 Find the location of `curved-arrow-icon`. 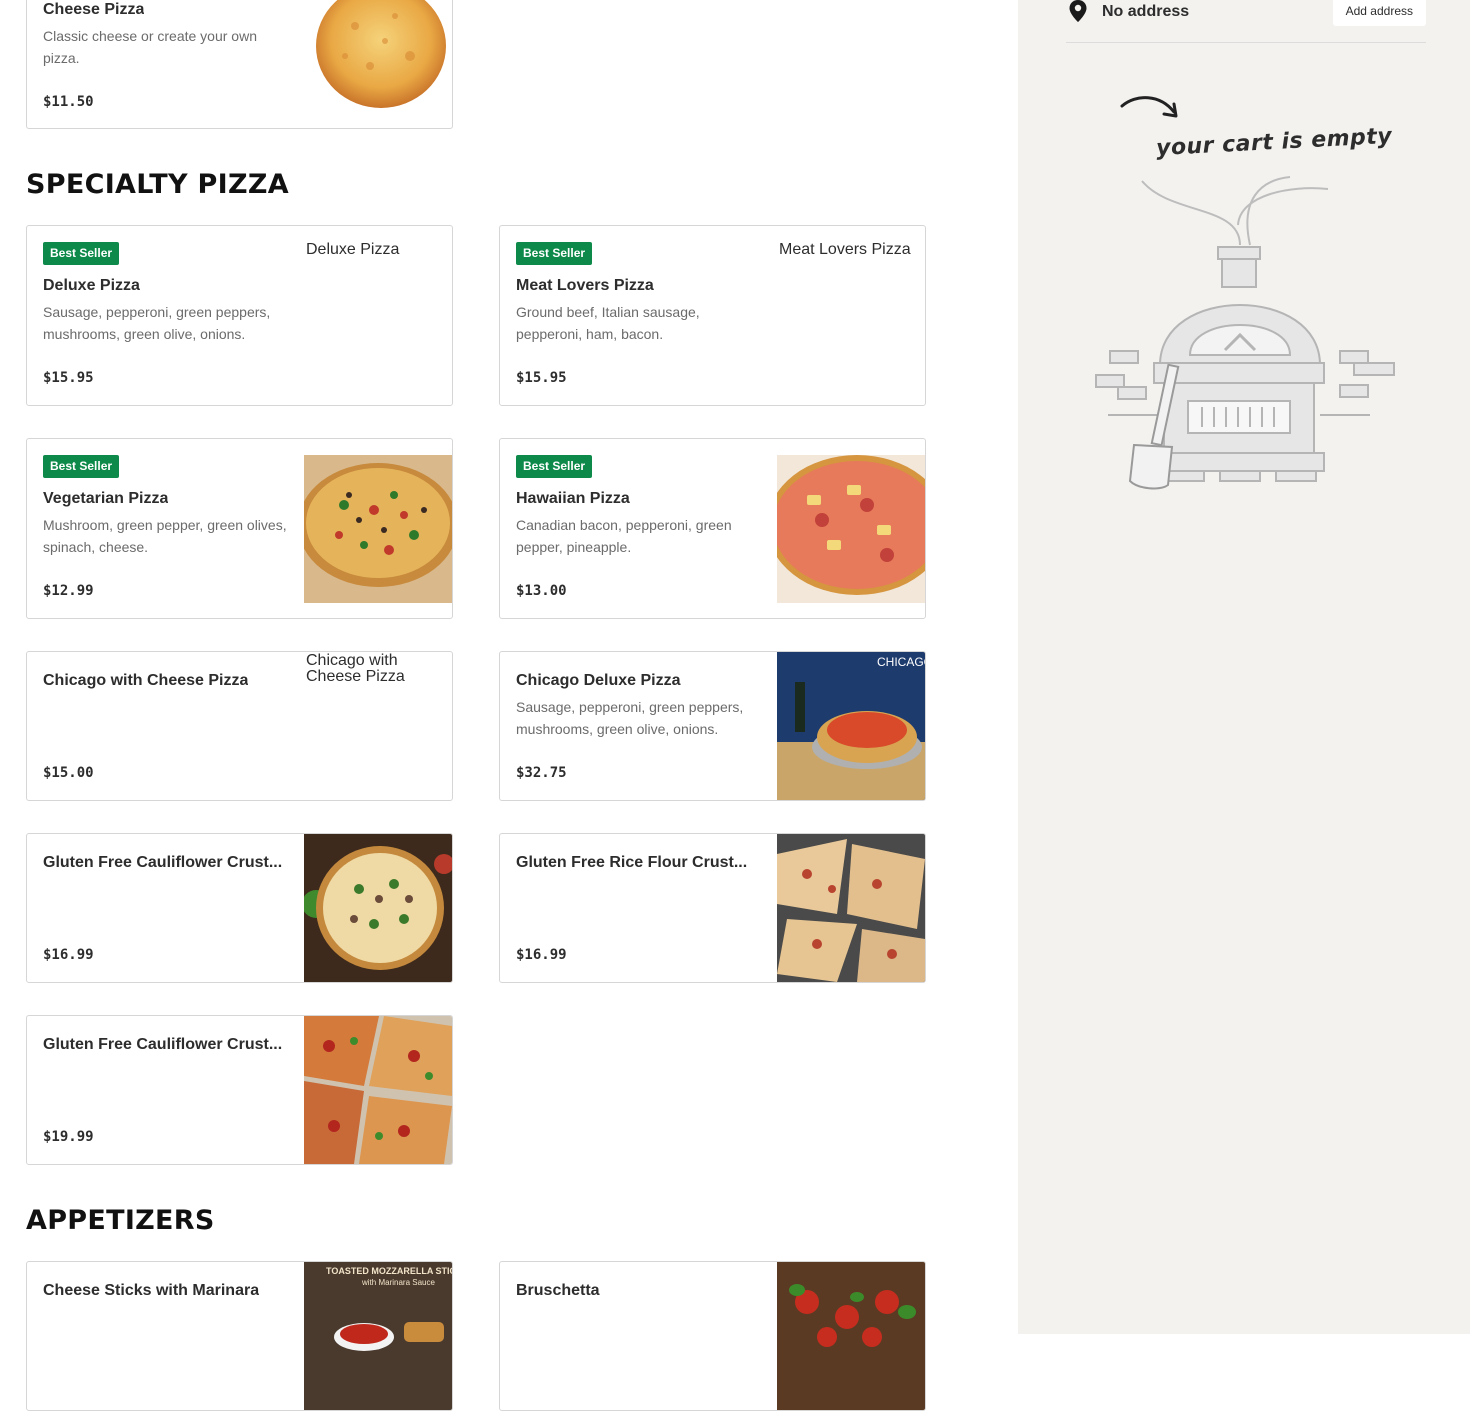

curved-arrow-icon is located at coordinates (1149, 107).